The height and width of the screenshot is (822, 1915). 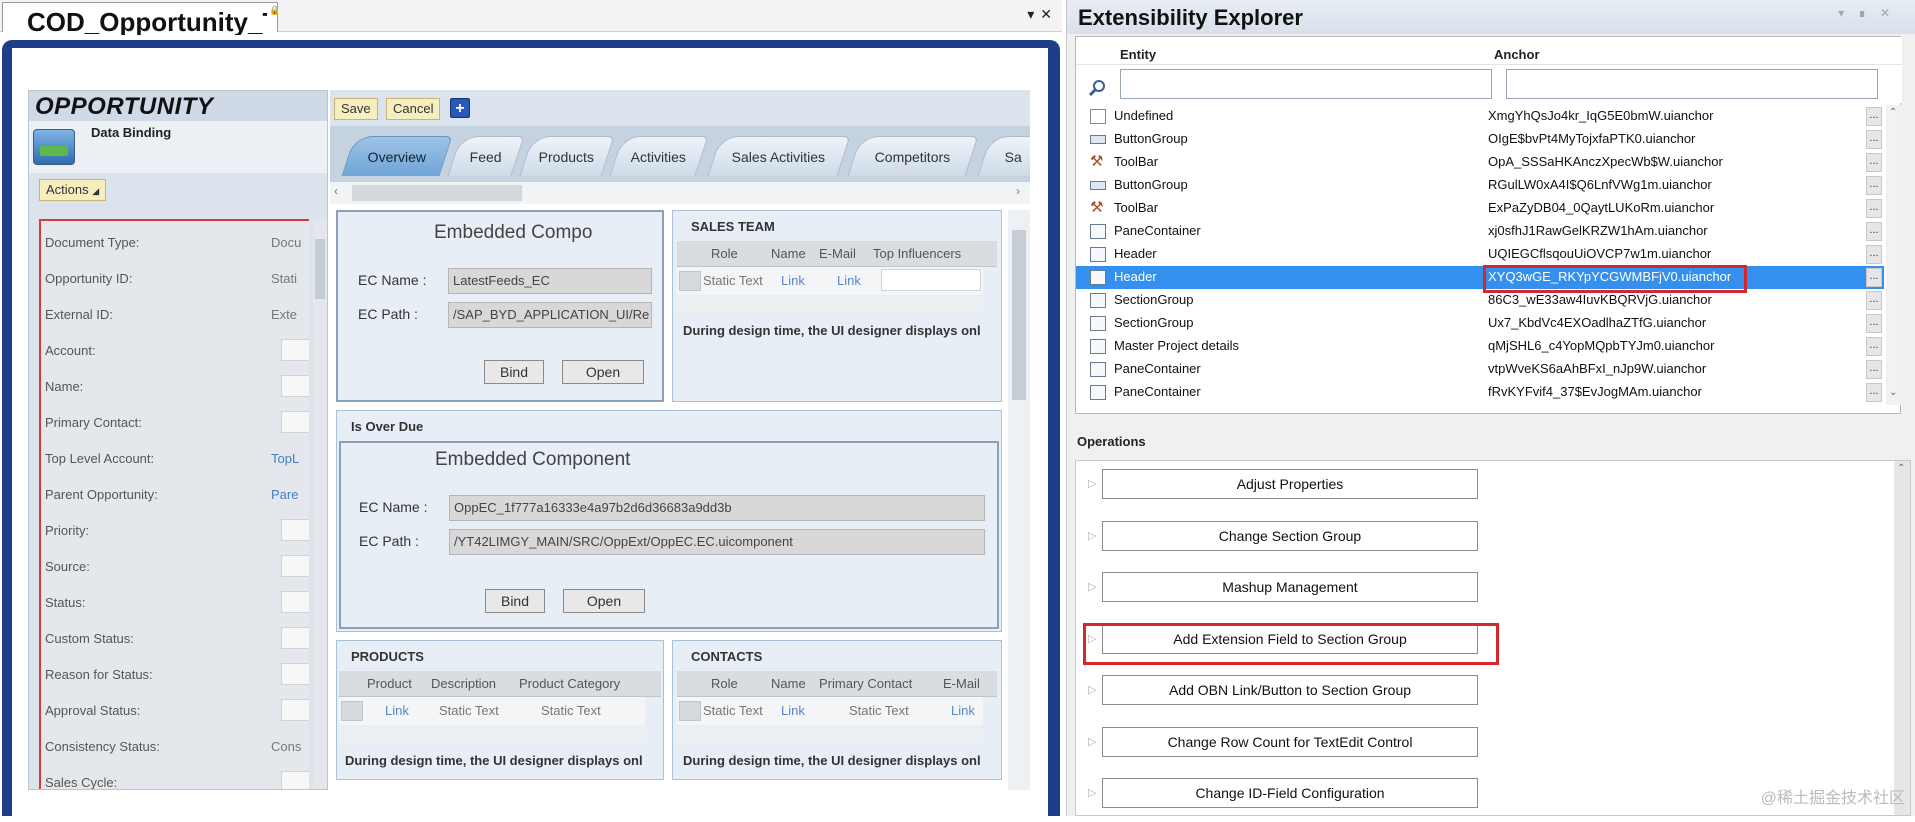 What do you see at coordinates (1290, 793) in the screenshot?
I see `operation-button: Change ID-Field Configuration` at bounding box center [1290, 793].